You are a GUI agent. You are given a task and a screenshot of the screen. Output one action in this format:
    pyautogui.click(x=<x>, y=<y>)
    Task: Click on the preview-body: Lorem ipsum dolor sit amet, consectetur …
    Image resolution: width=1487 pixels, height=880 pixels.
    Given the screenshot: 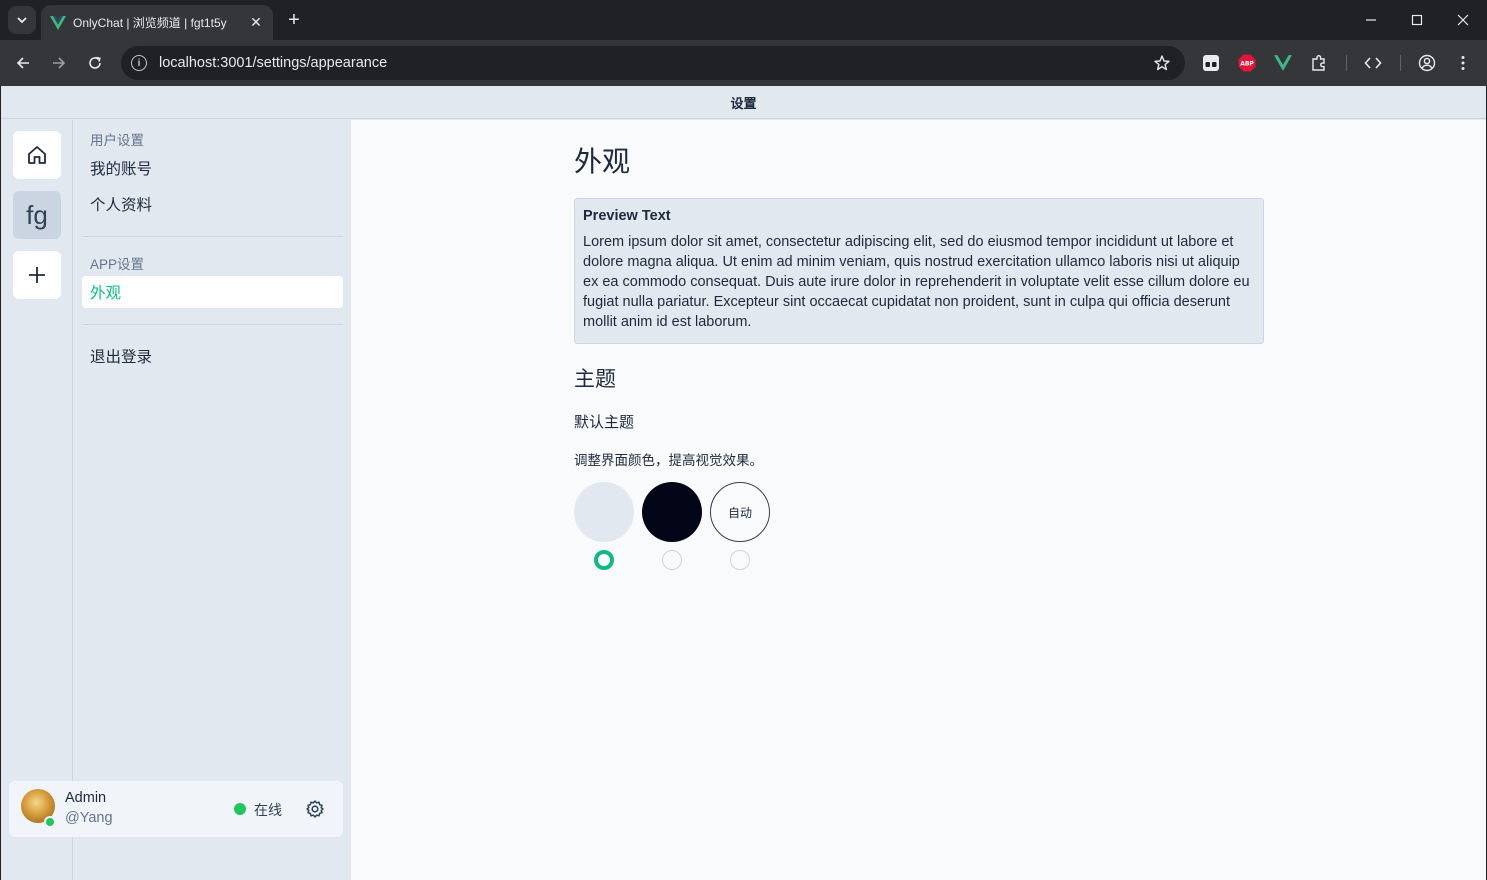 What is the action you would take?
    pyautogui.click(x=916, y=282)
    